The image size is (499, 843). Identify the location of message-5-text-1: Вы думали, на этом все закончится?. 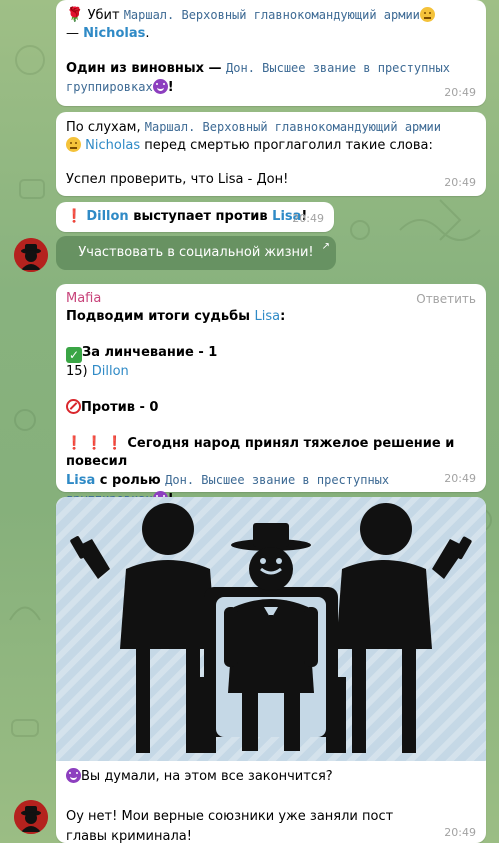
(207, 776).